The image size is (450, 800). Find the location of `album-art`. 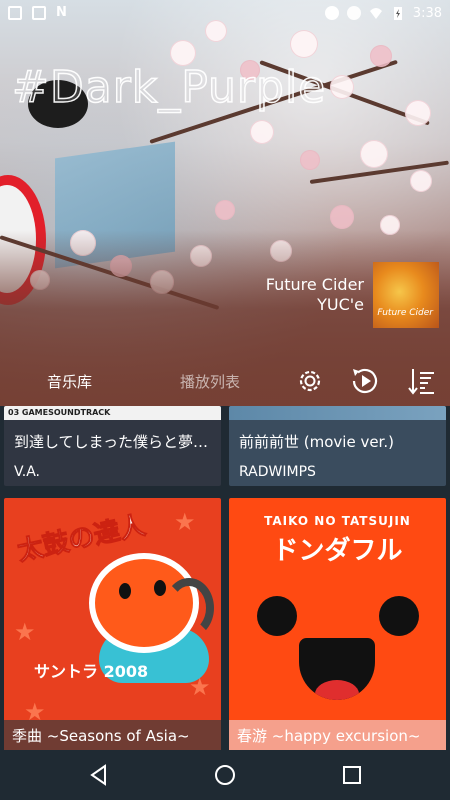

album-art is located at coordinates (337, 413).